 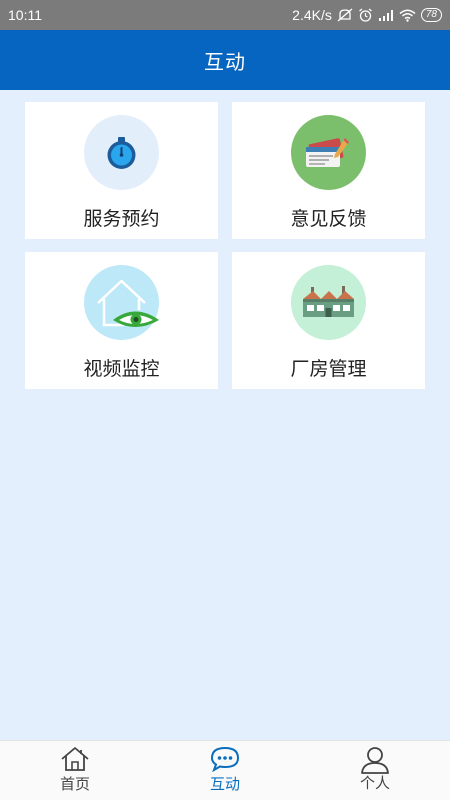 I want to click on tile-service-booking: 服务预约, so click(x=121, y=170).